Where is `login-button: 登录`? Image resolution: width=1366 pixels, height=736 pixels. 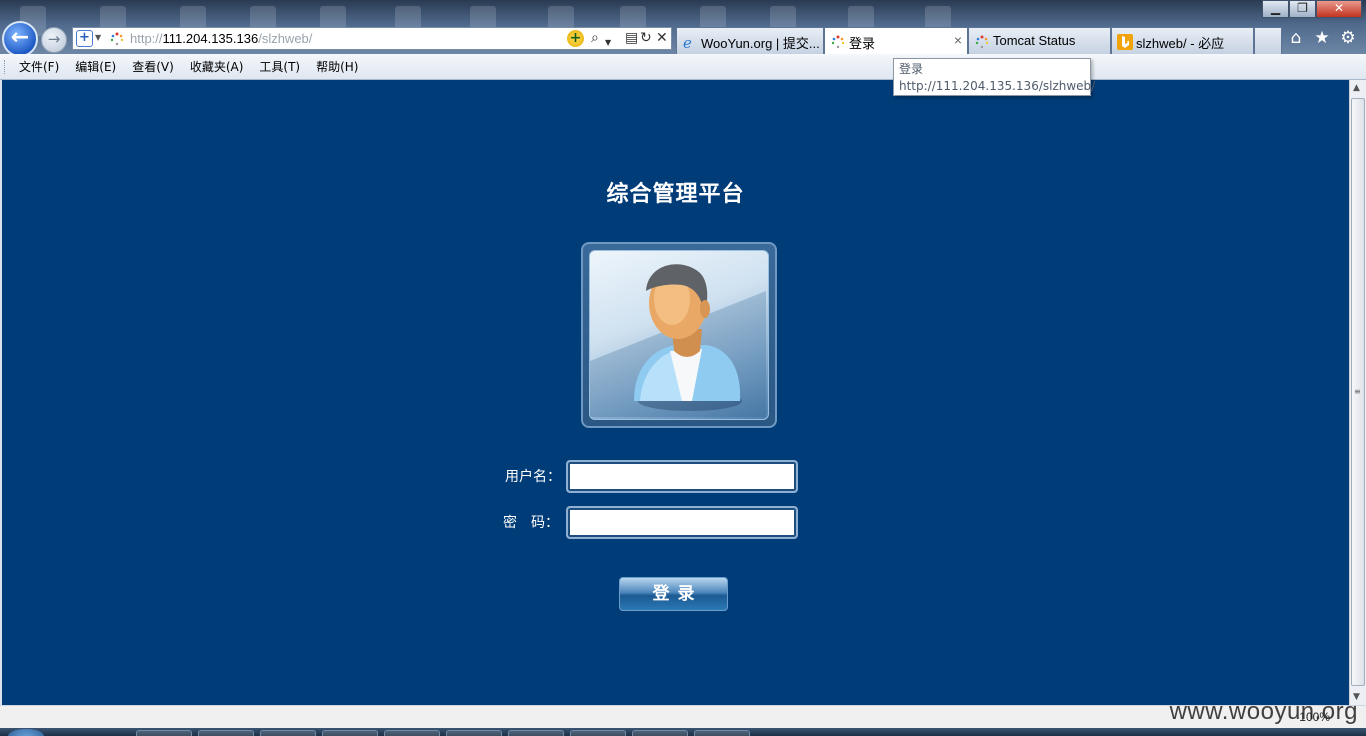 login-button: 登录 is located at coordinates (673, 594).